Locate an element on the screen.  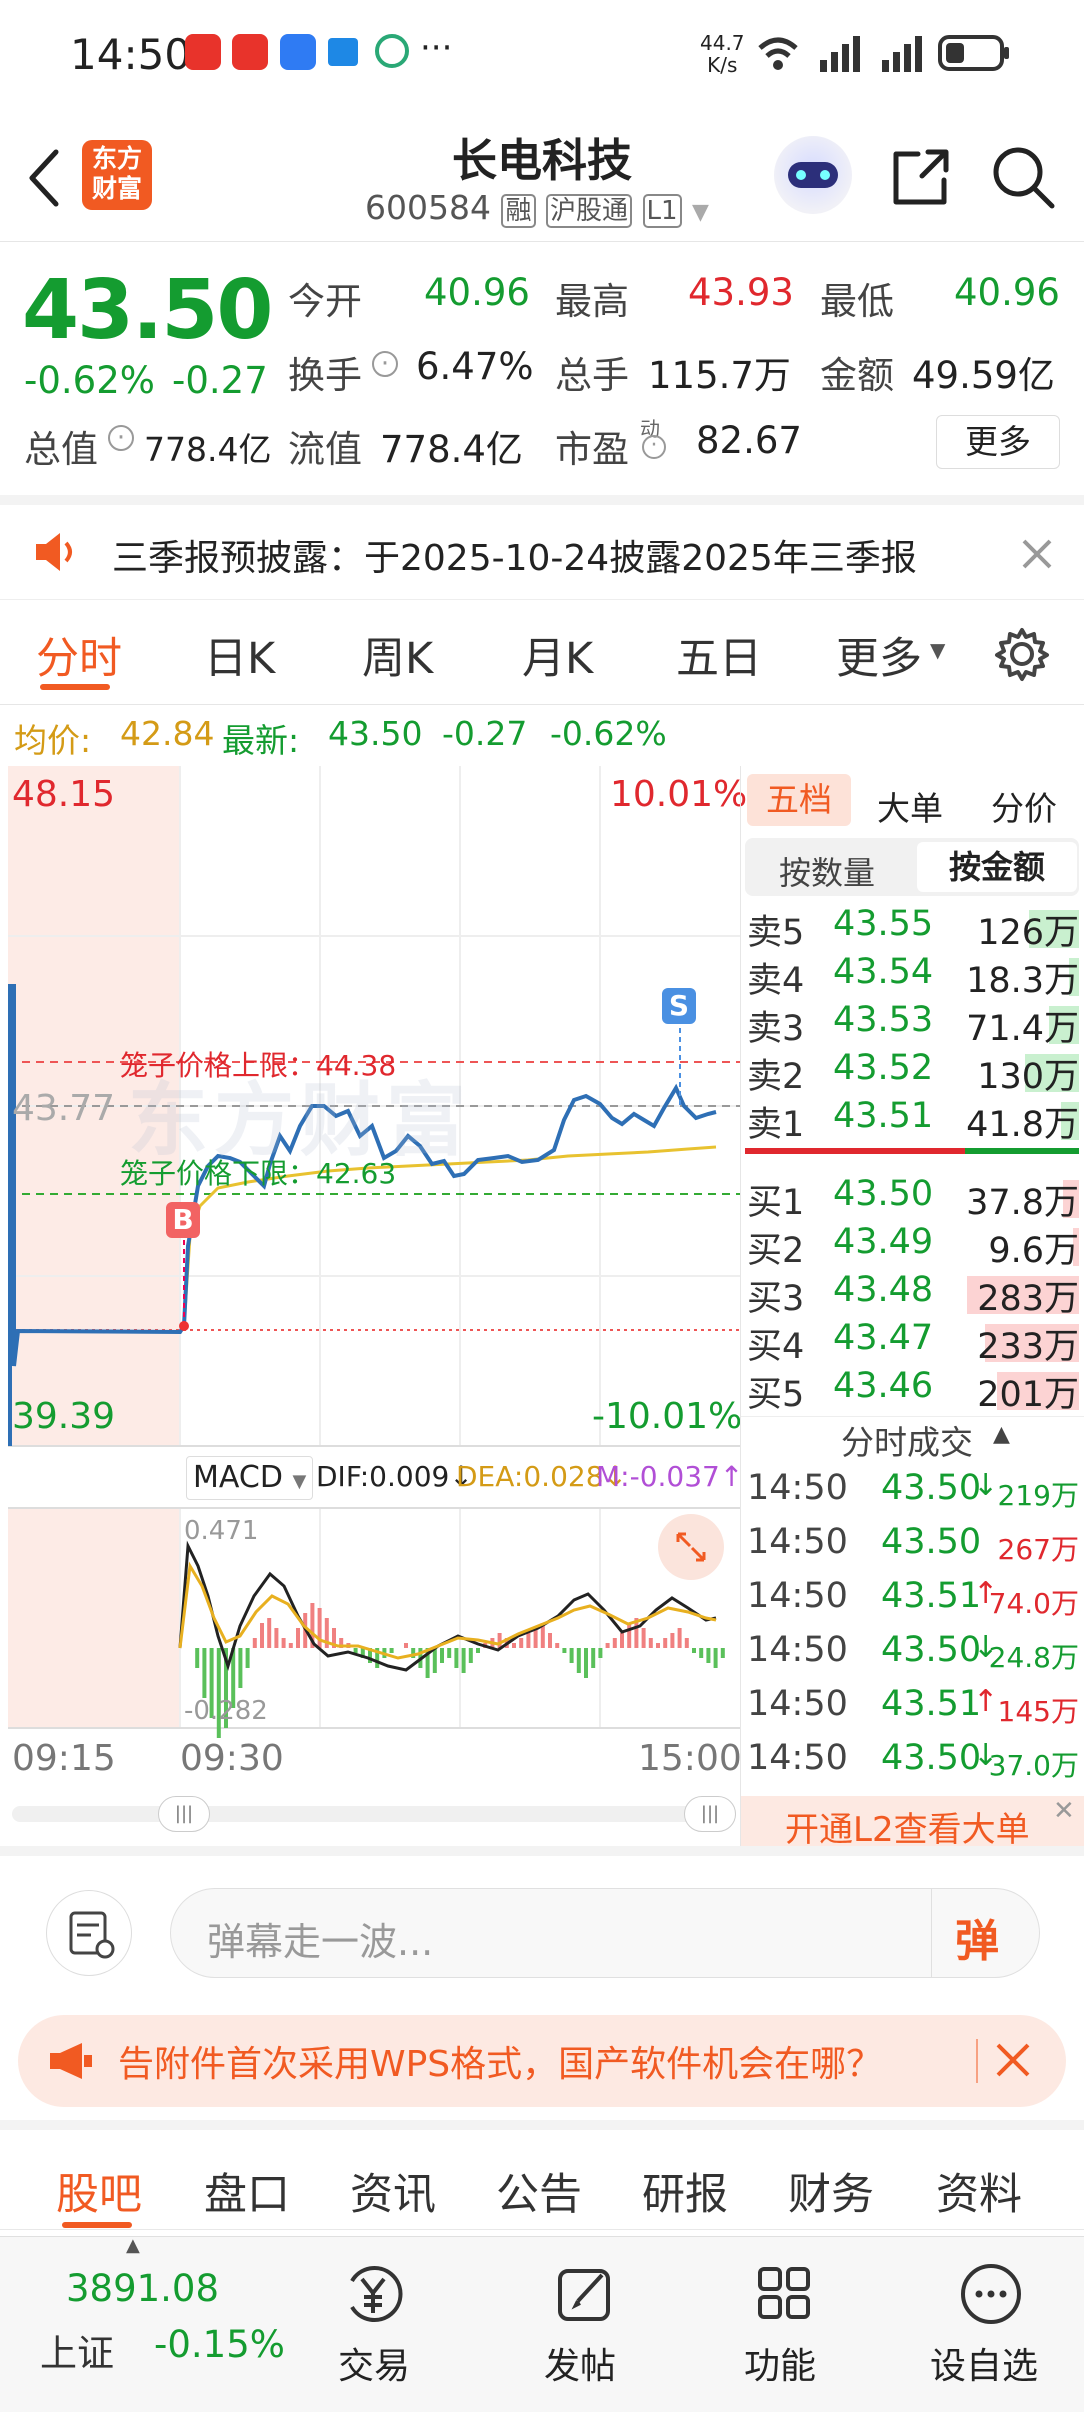
level-badge: L1 is located at coordinates (662, 211).